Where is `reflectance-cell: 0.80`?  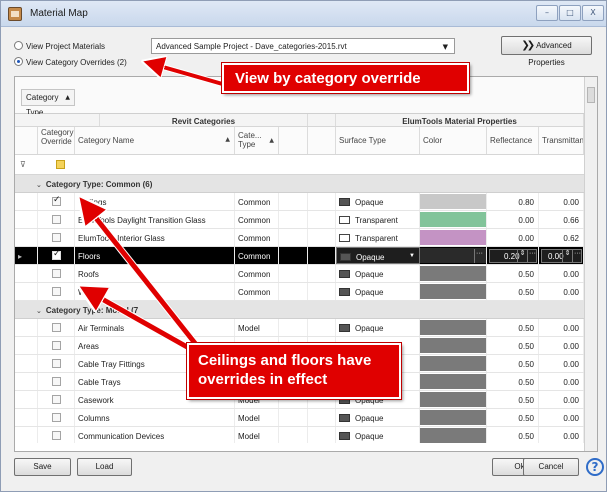
reflectance-cell: 0.80 is located at coordinates (513, 201).